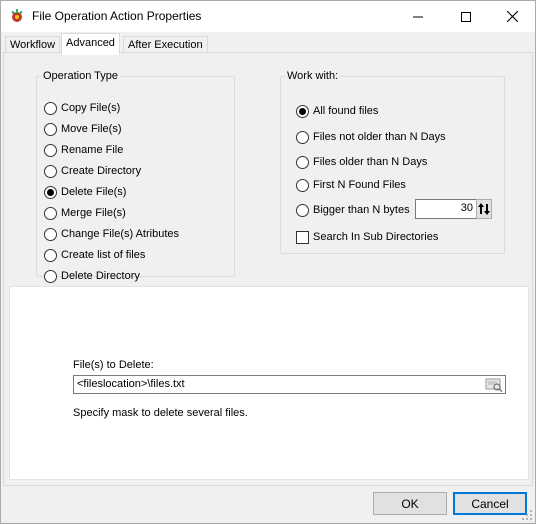 This screenshot has height=524, width=536. I want to click on radio-create-directory: Create Directory, so click(92, 171).